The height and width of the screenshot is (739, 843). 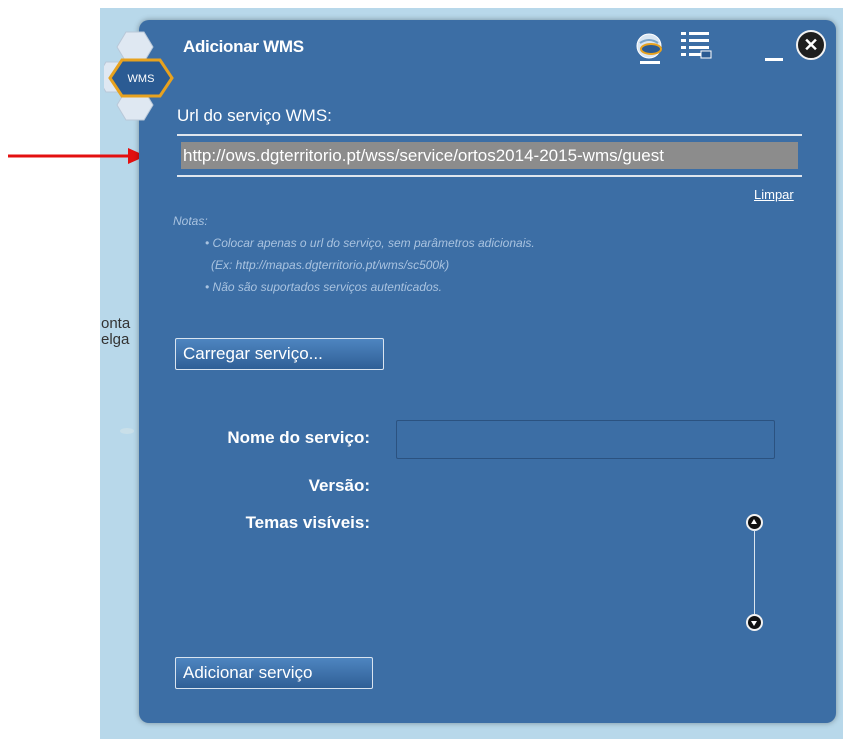 I want to click on service-name-input, so click(x=585, y=439).